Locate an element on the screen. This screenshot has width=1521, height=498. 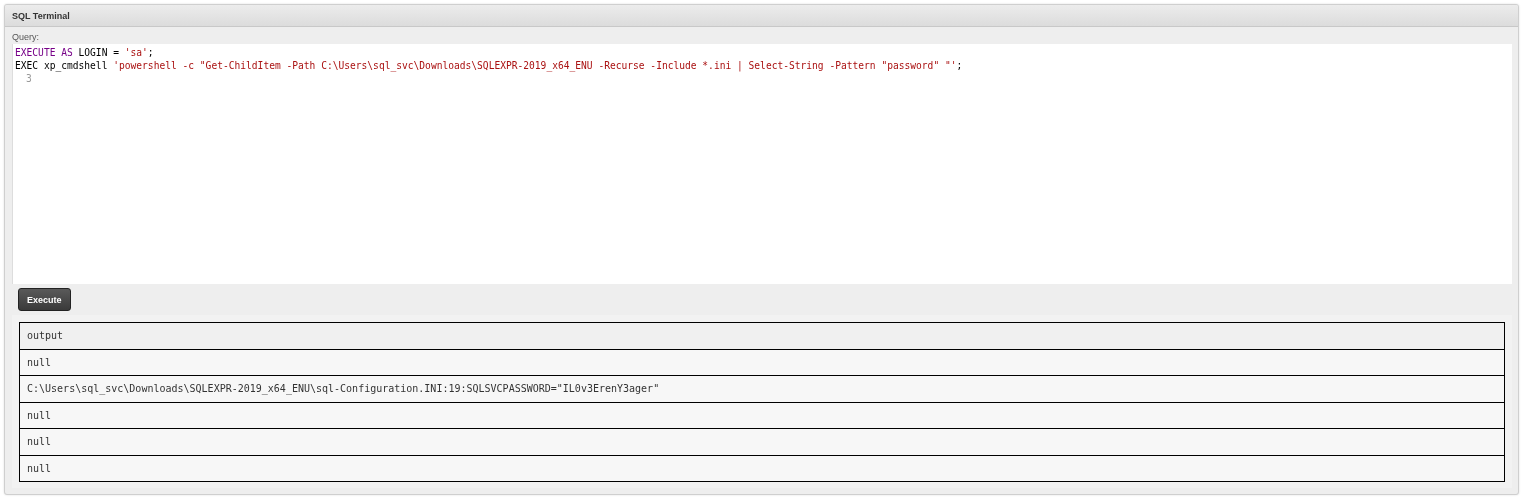
code-line: EXEC xp_cmdshell 'powershell -c "Get-ChildItem -Path C:\Users\sql_svc\Downloads\SQLEXPR-2019_x64_ENU -Recurse -Include *.ini | Select-String -Pattern "password" "'; is located at coordinates (489, 65).